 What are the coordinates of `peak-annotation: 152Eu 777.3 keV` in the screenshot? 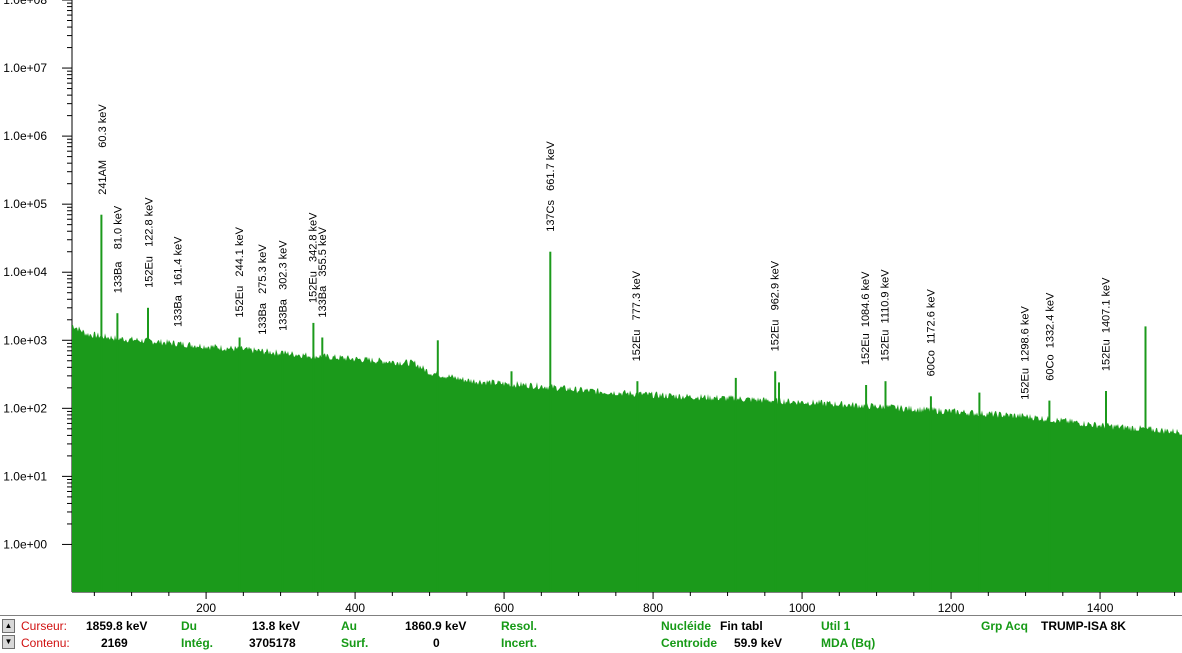 It's located at (637, 315).